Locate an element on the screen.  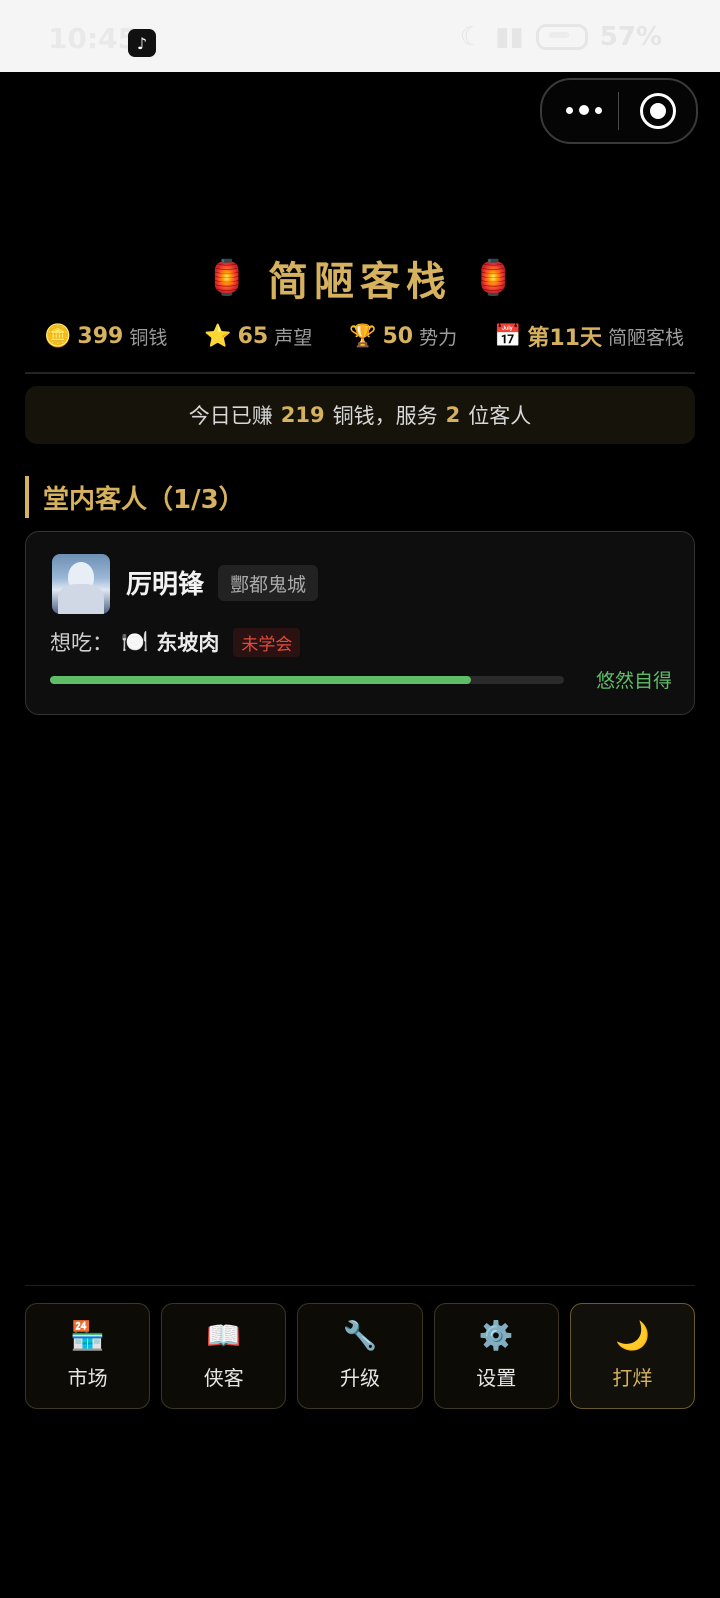
heroes-button: 📖 侠客 is located at coordinates (224, 1356).